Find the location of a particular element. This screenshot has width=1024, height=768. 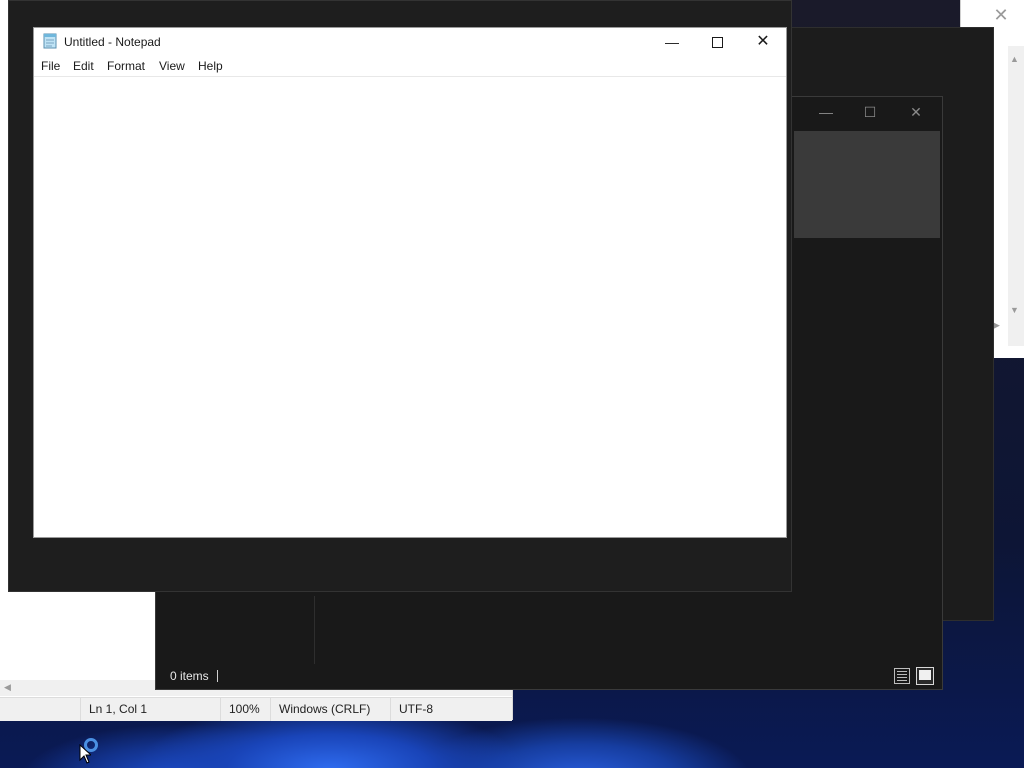

status-position: Ln 1, Col 1 is located at coordinates (150, 709).